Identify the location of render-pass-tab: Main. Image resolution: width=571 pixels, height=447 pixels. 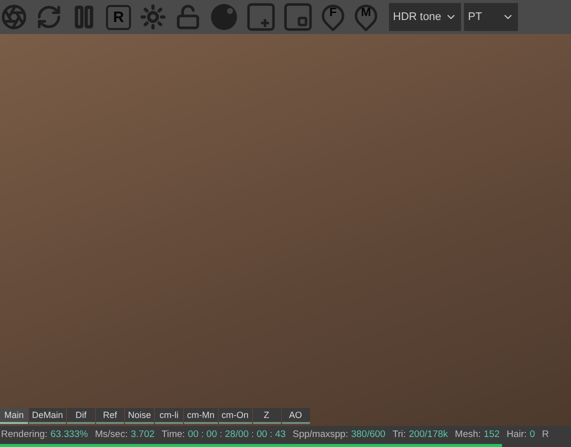
(14, 416).